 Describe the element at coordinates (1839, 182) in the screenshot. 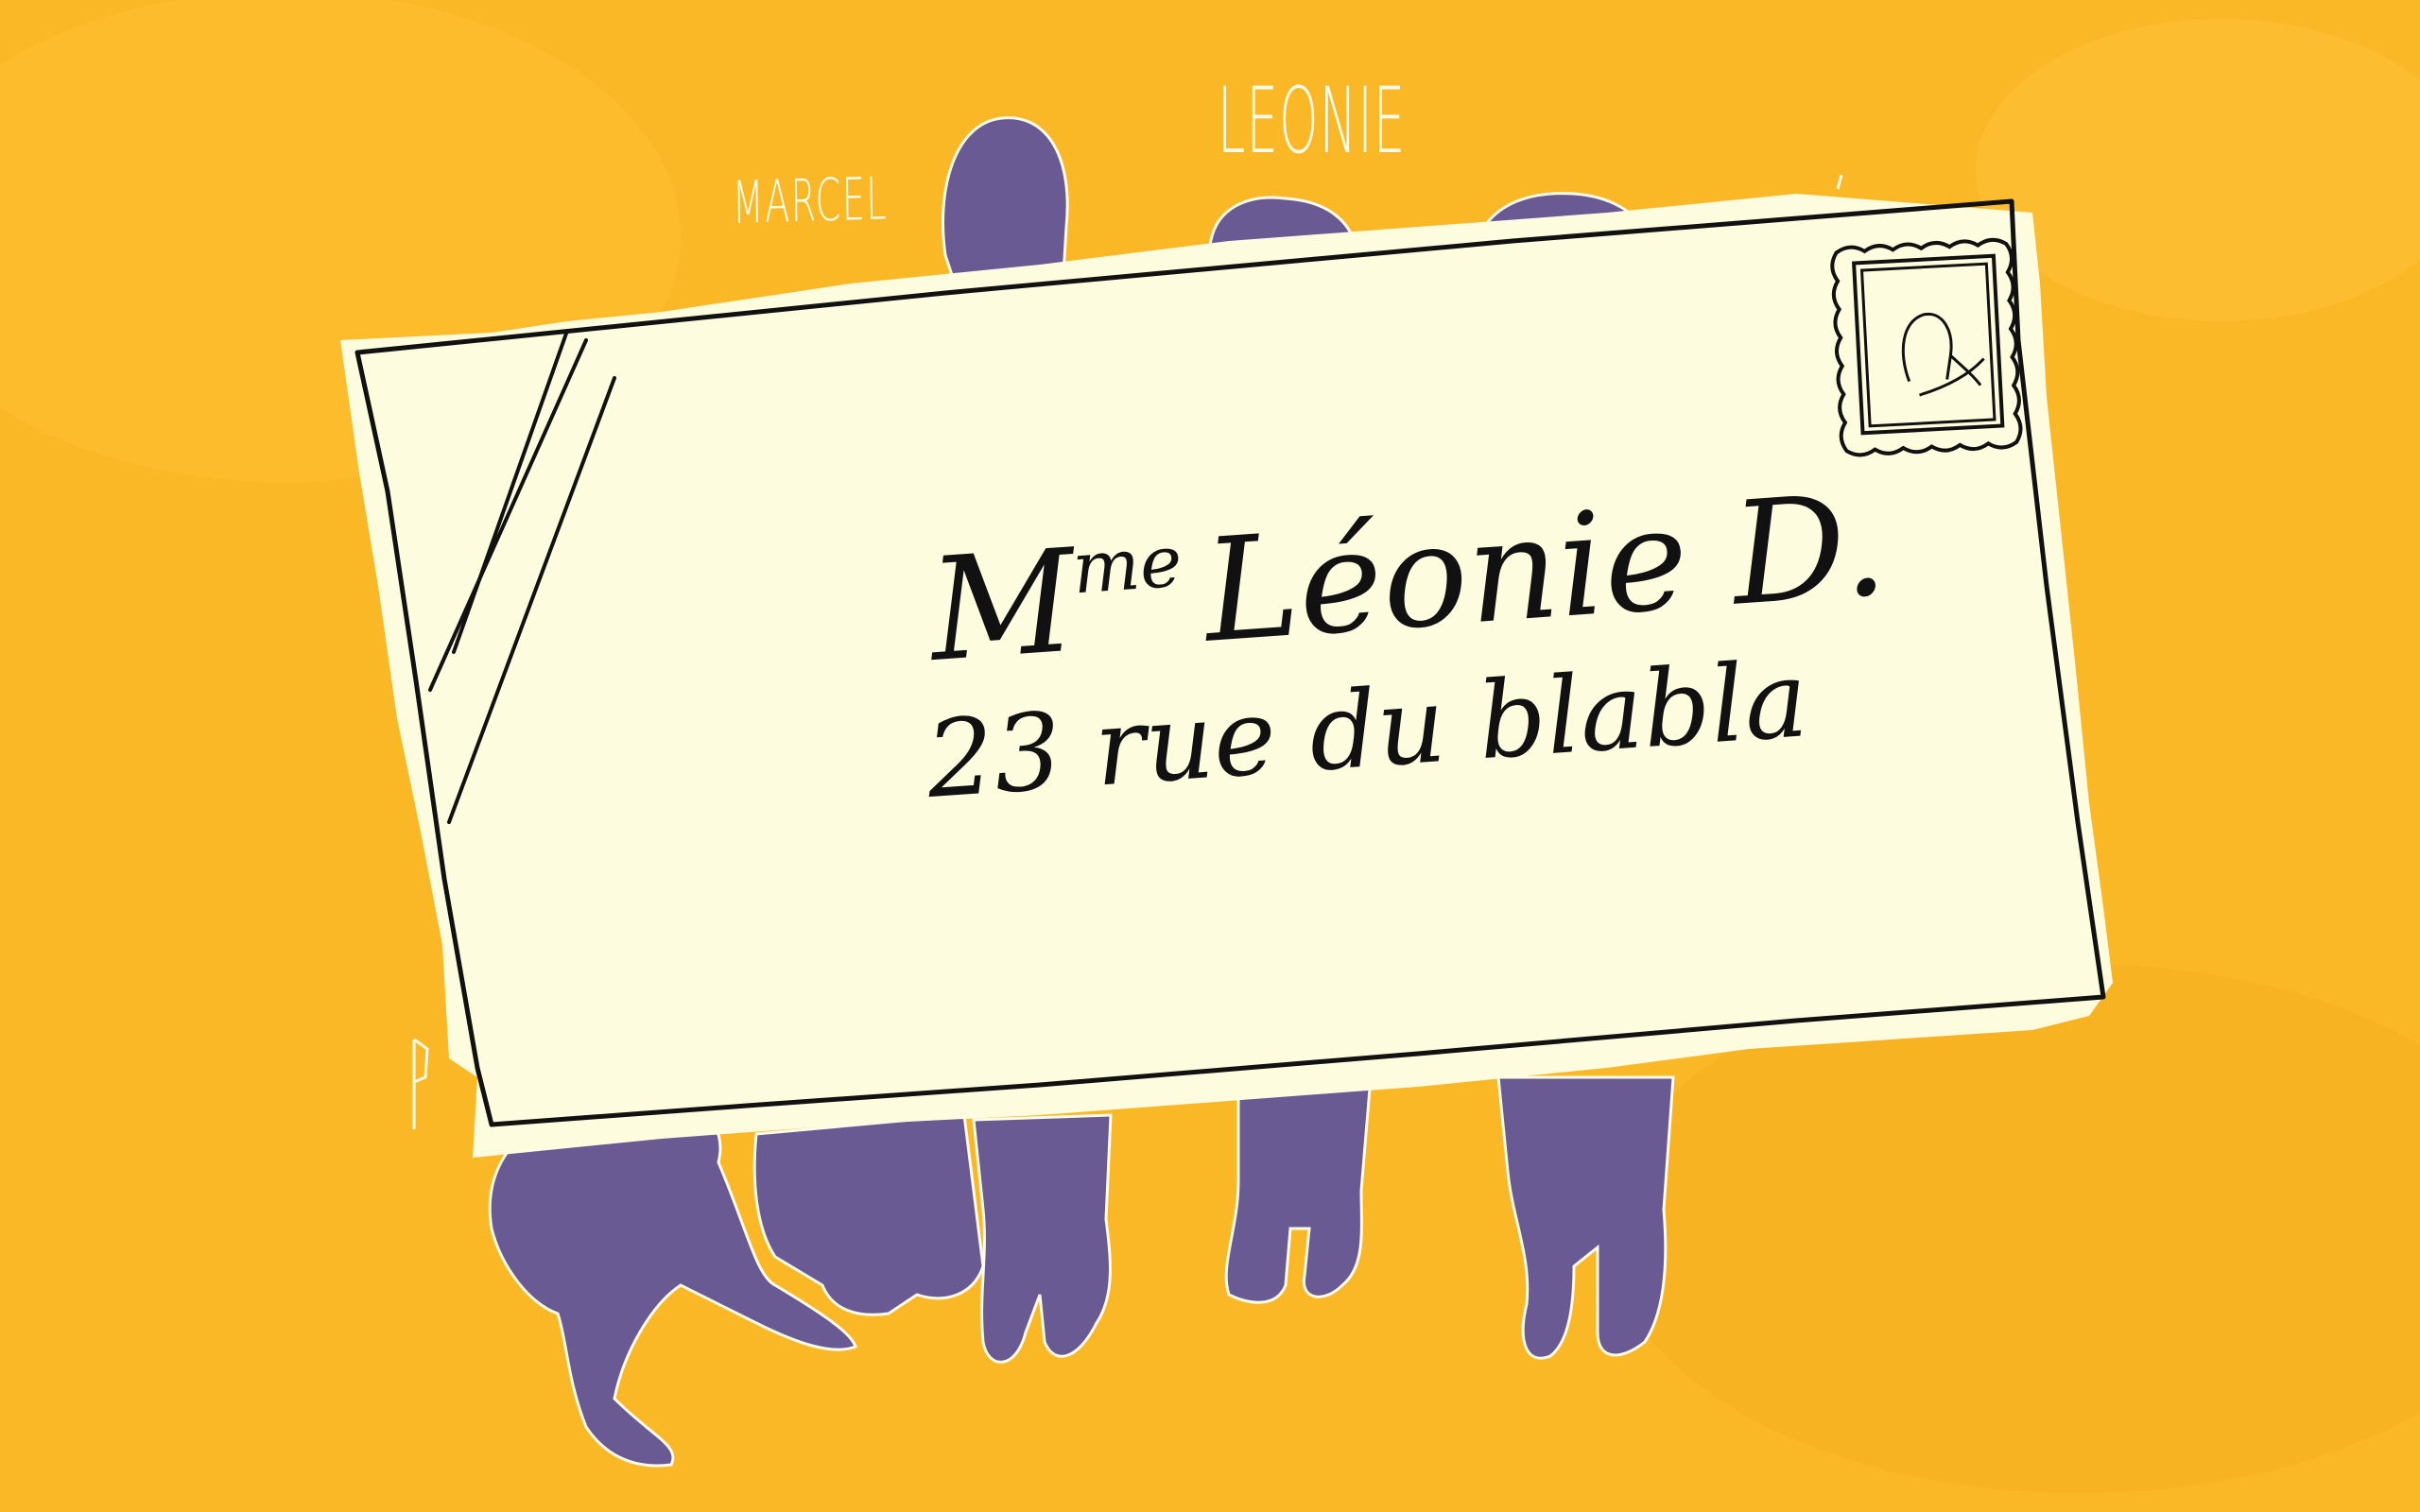

I see `label-fragment-right` at that location.